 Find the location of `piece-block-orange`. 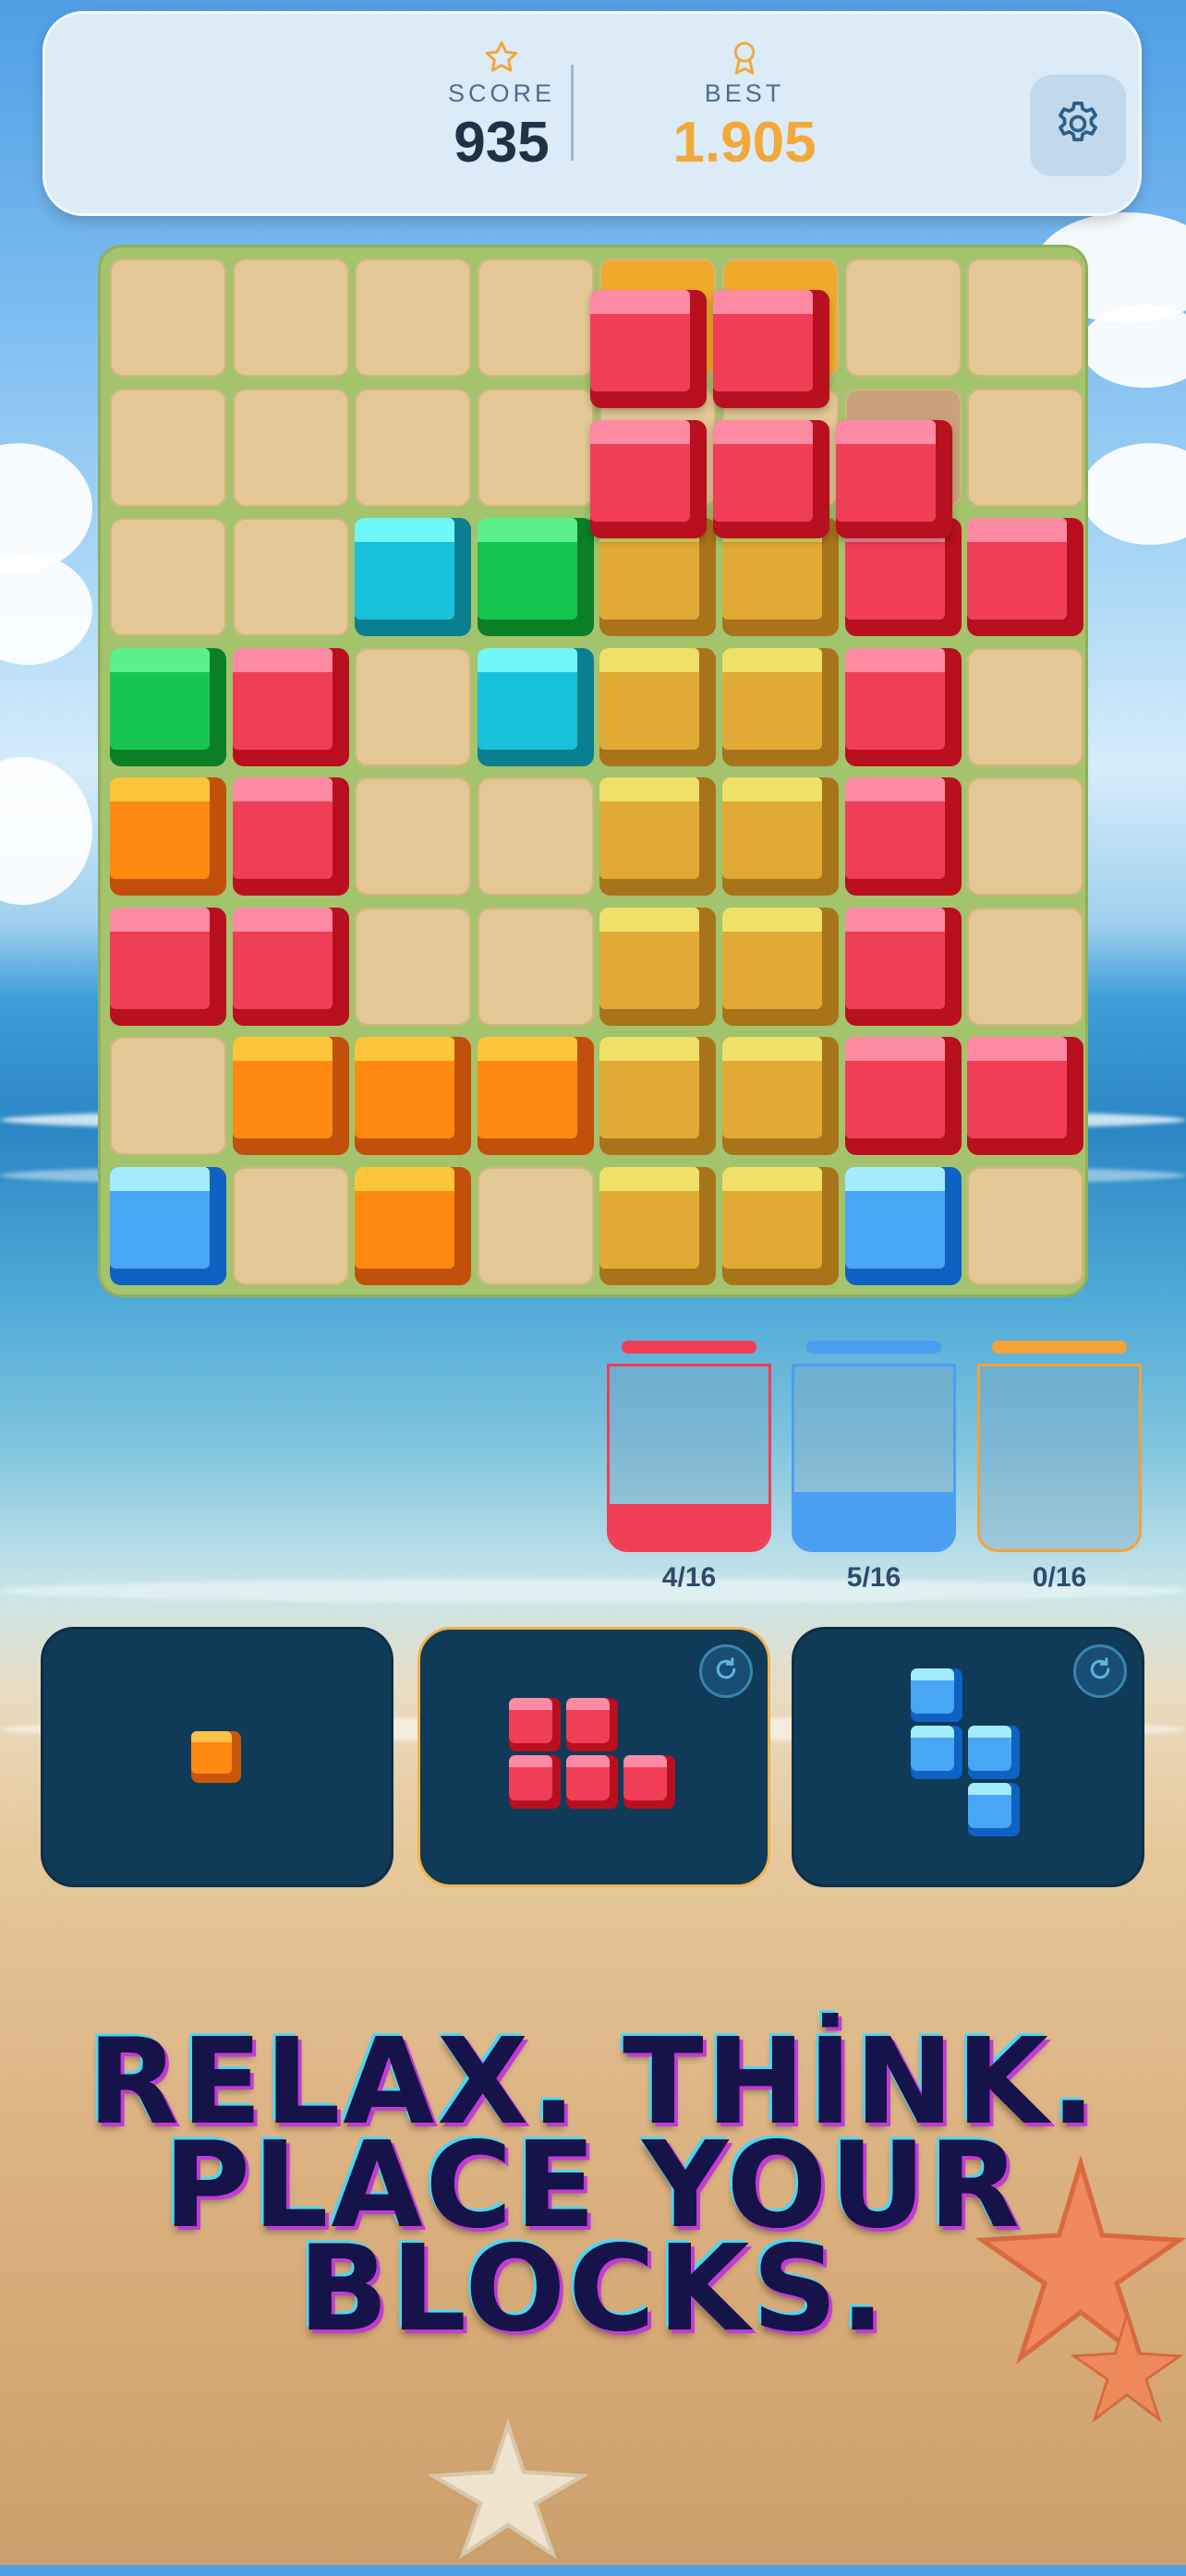

piece-block-orange is located at coordinates (216, 1757).